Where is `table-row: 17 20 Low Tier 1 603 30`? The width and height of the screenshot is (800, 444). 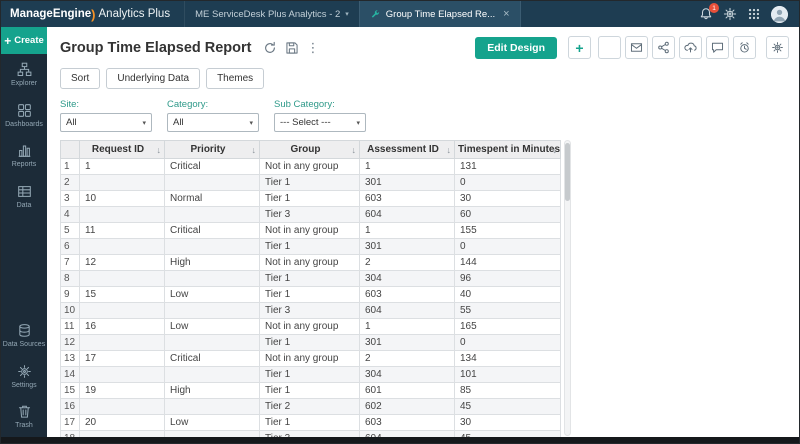
table-row: 17 20 Low Tier 1 603 30 is located at coordinates (310, 422).